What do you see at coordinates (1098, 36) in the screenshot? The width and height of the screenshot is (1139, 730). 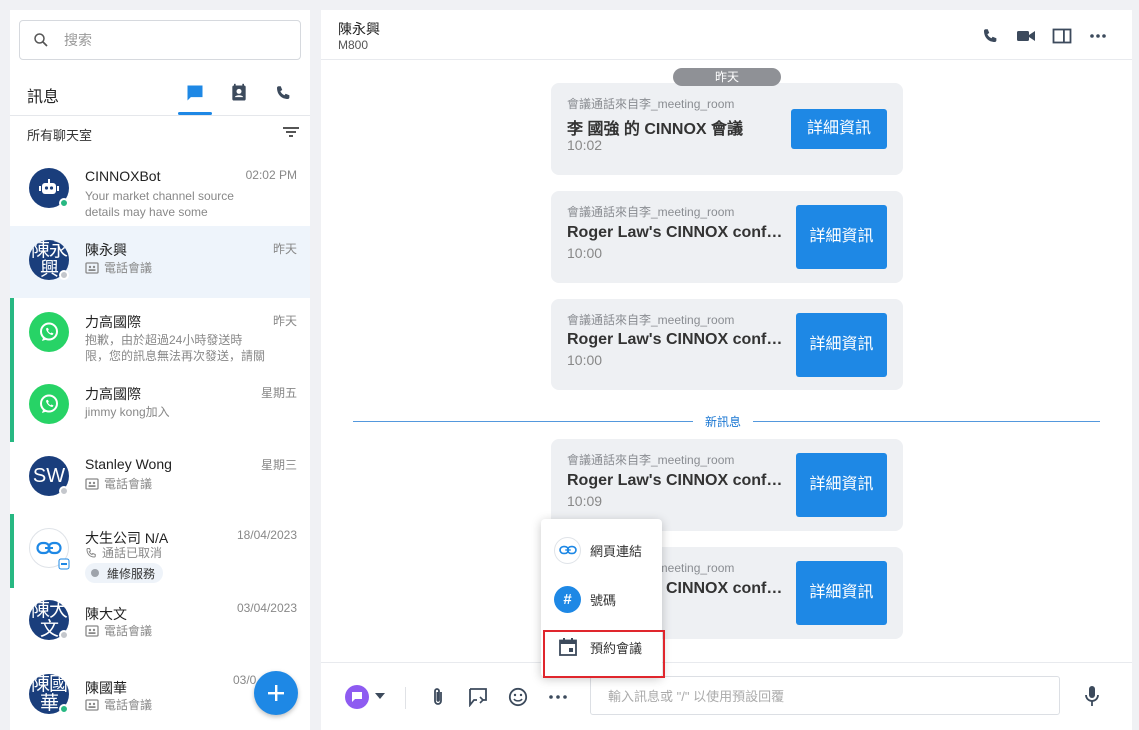 I see `more-options-button` at bounding box center [1098, 36].